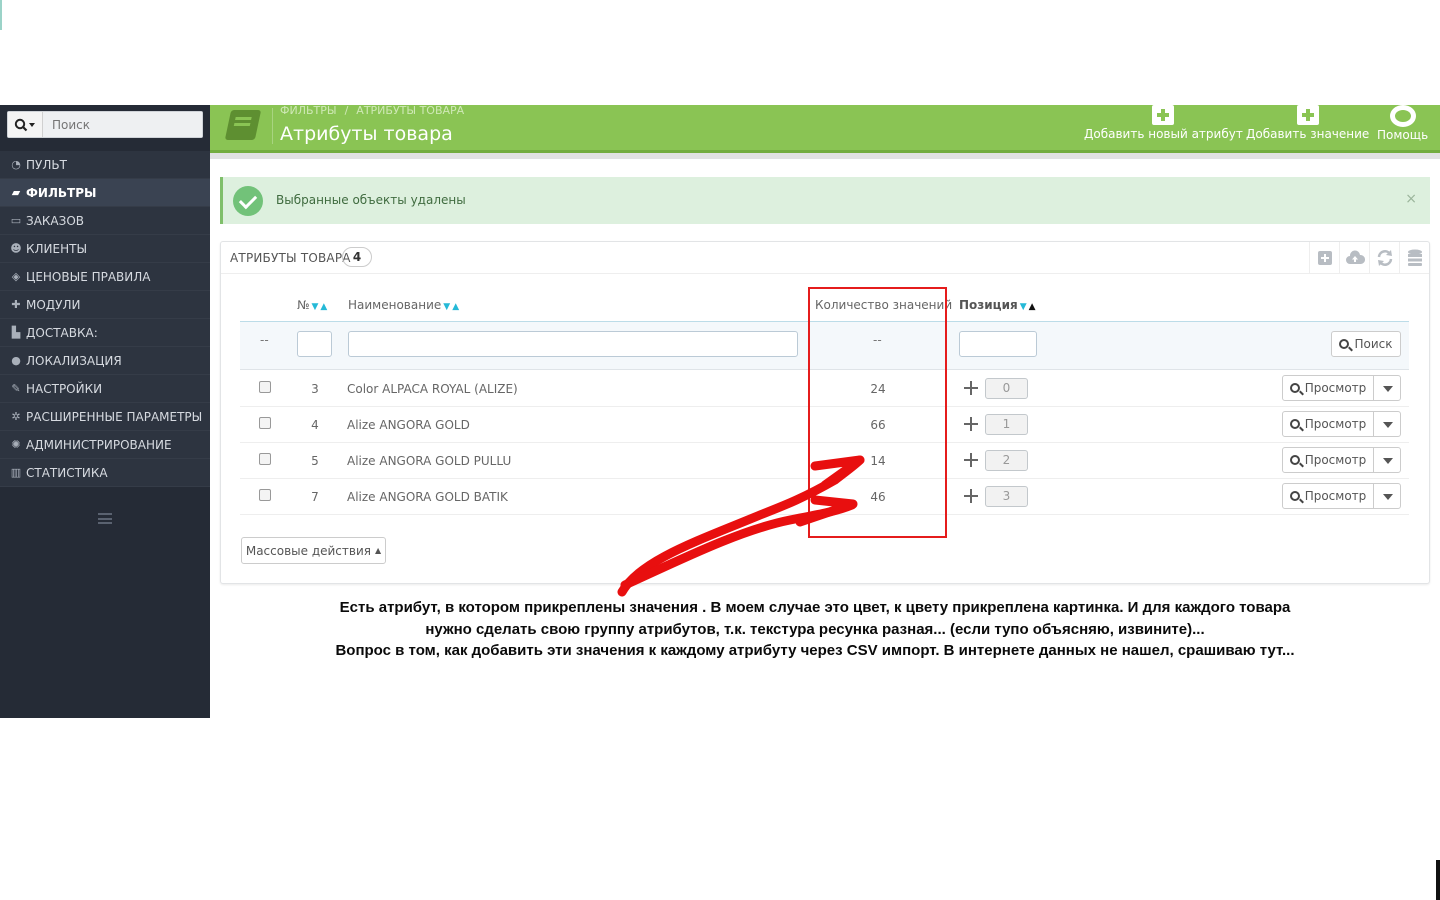  Describe the element at coordinates (74, 360) in the screenshot. I see `sidebar-item-label: ЛОКАЛИЗАЦИЯ` at that location.